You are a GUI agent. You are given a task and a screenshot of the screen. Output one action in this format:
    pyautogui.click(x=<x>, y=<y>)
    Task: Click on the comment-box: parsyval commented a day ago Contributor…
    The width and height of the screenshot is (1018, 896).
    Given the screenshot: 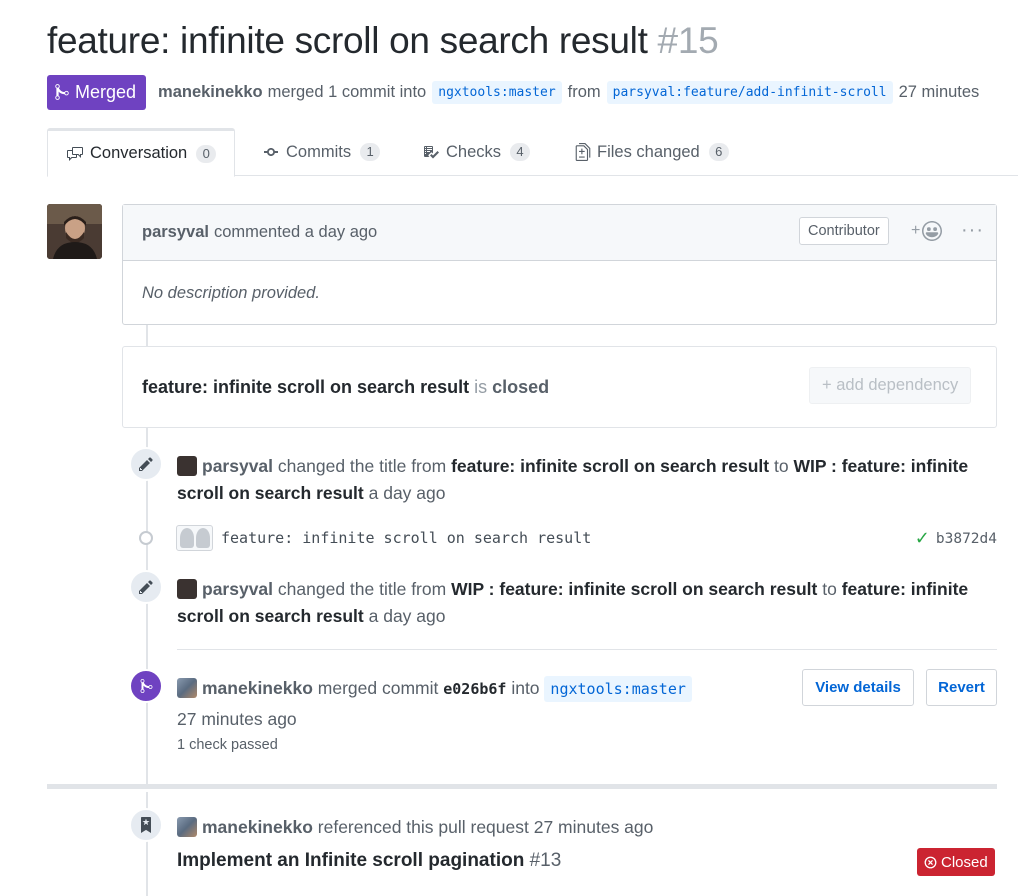 What is the action you would take?
    pyautogui.click(x=559, y=264)
    